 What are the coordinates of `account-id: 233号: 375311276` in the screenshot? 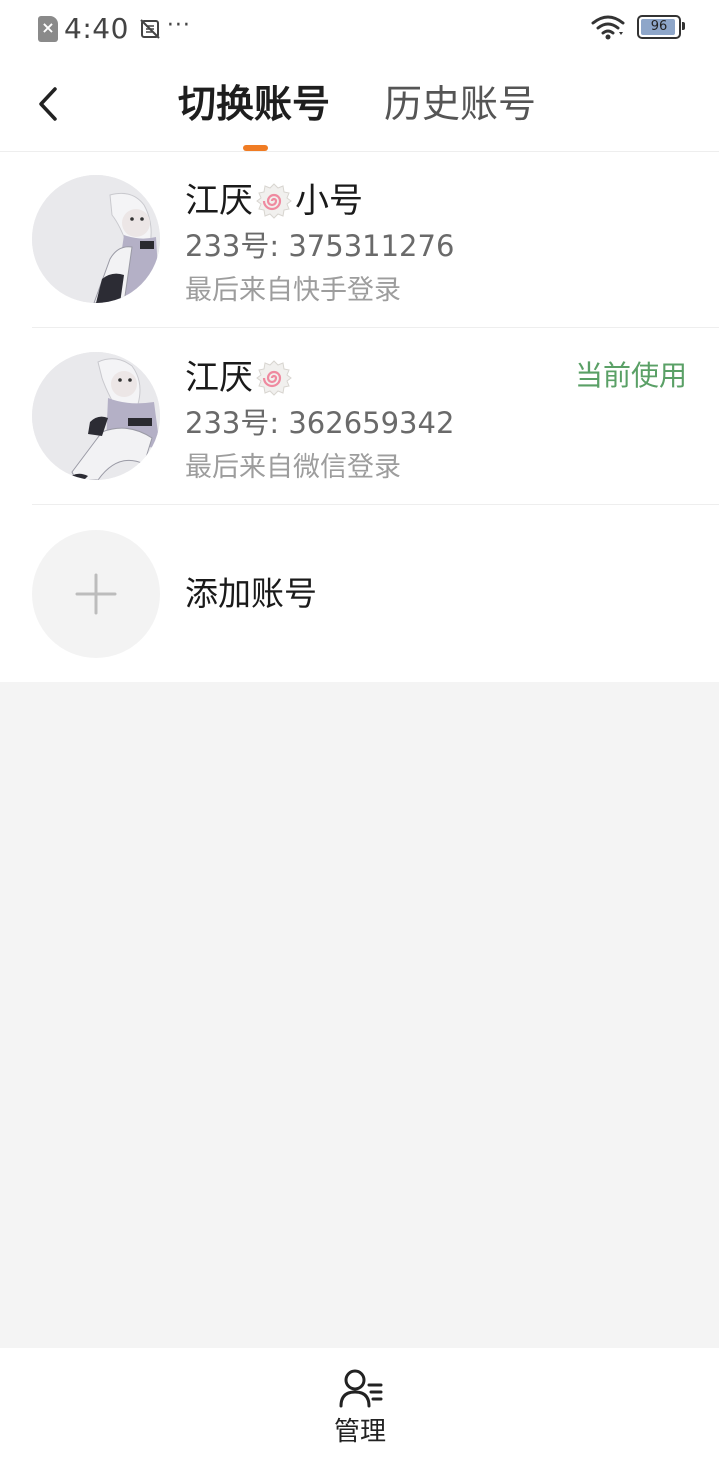 It's located at (320, 246).